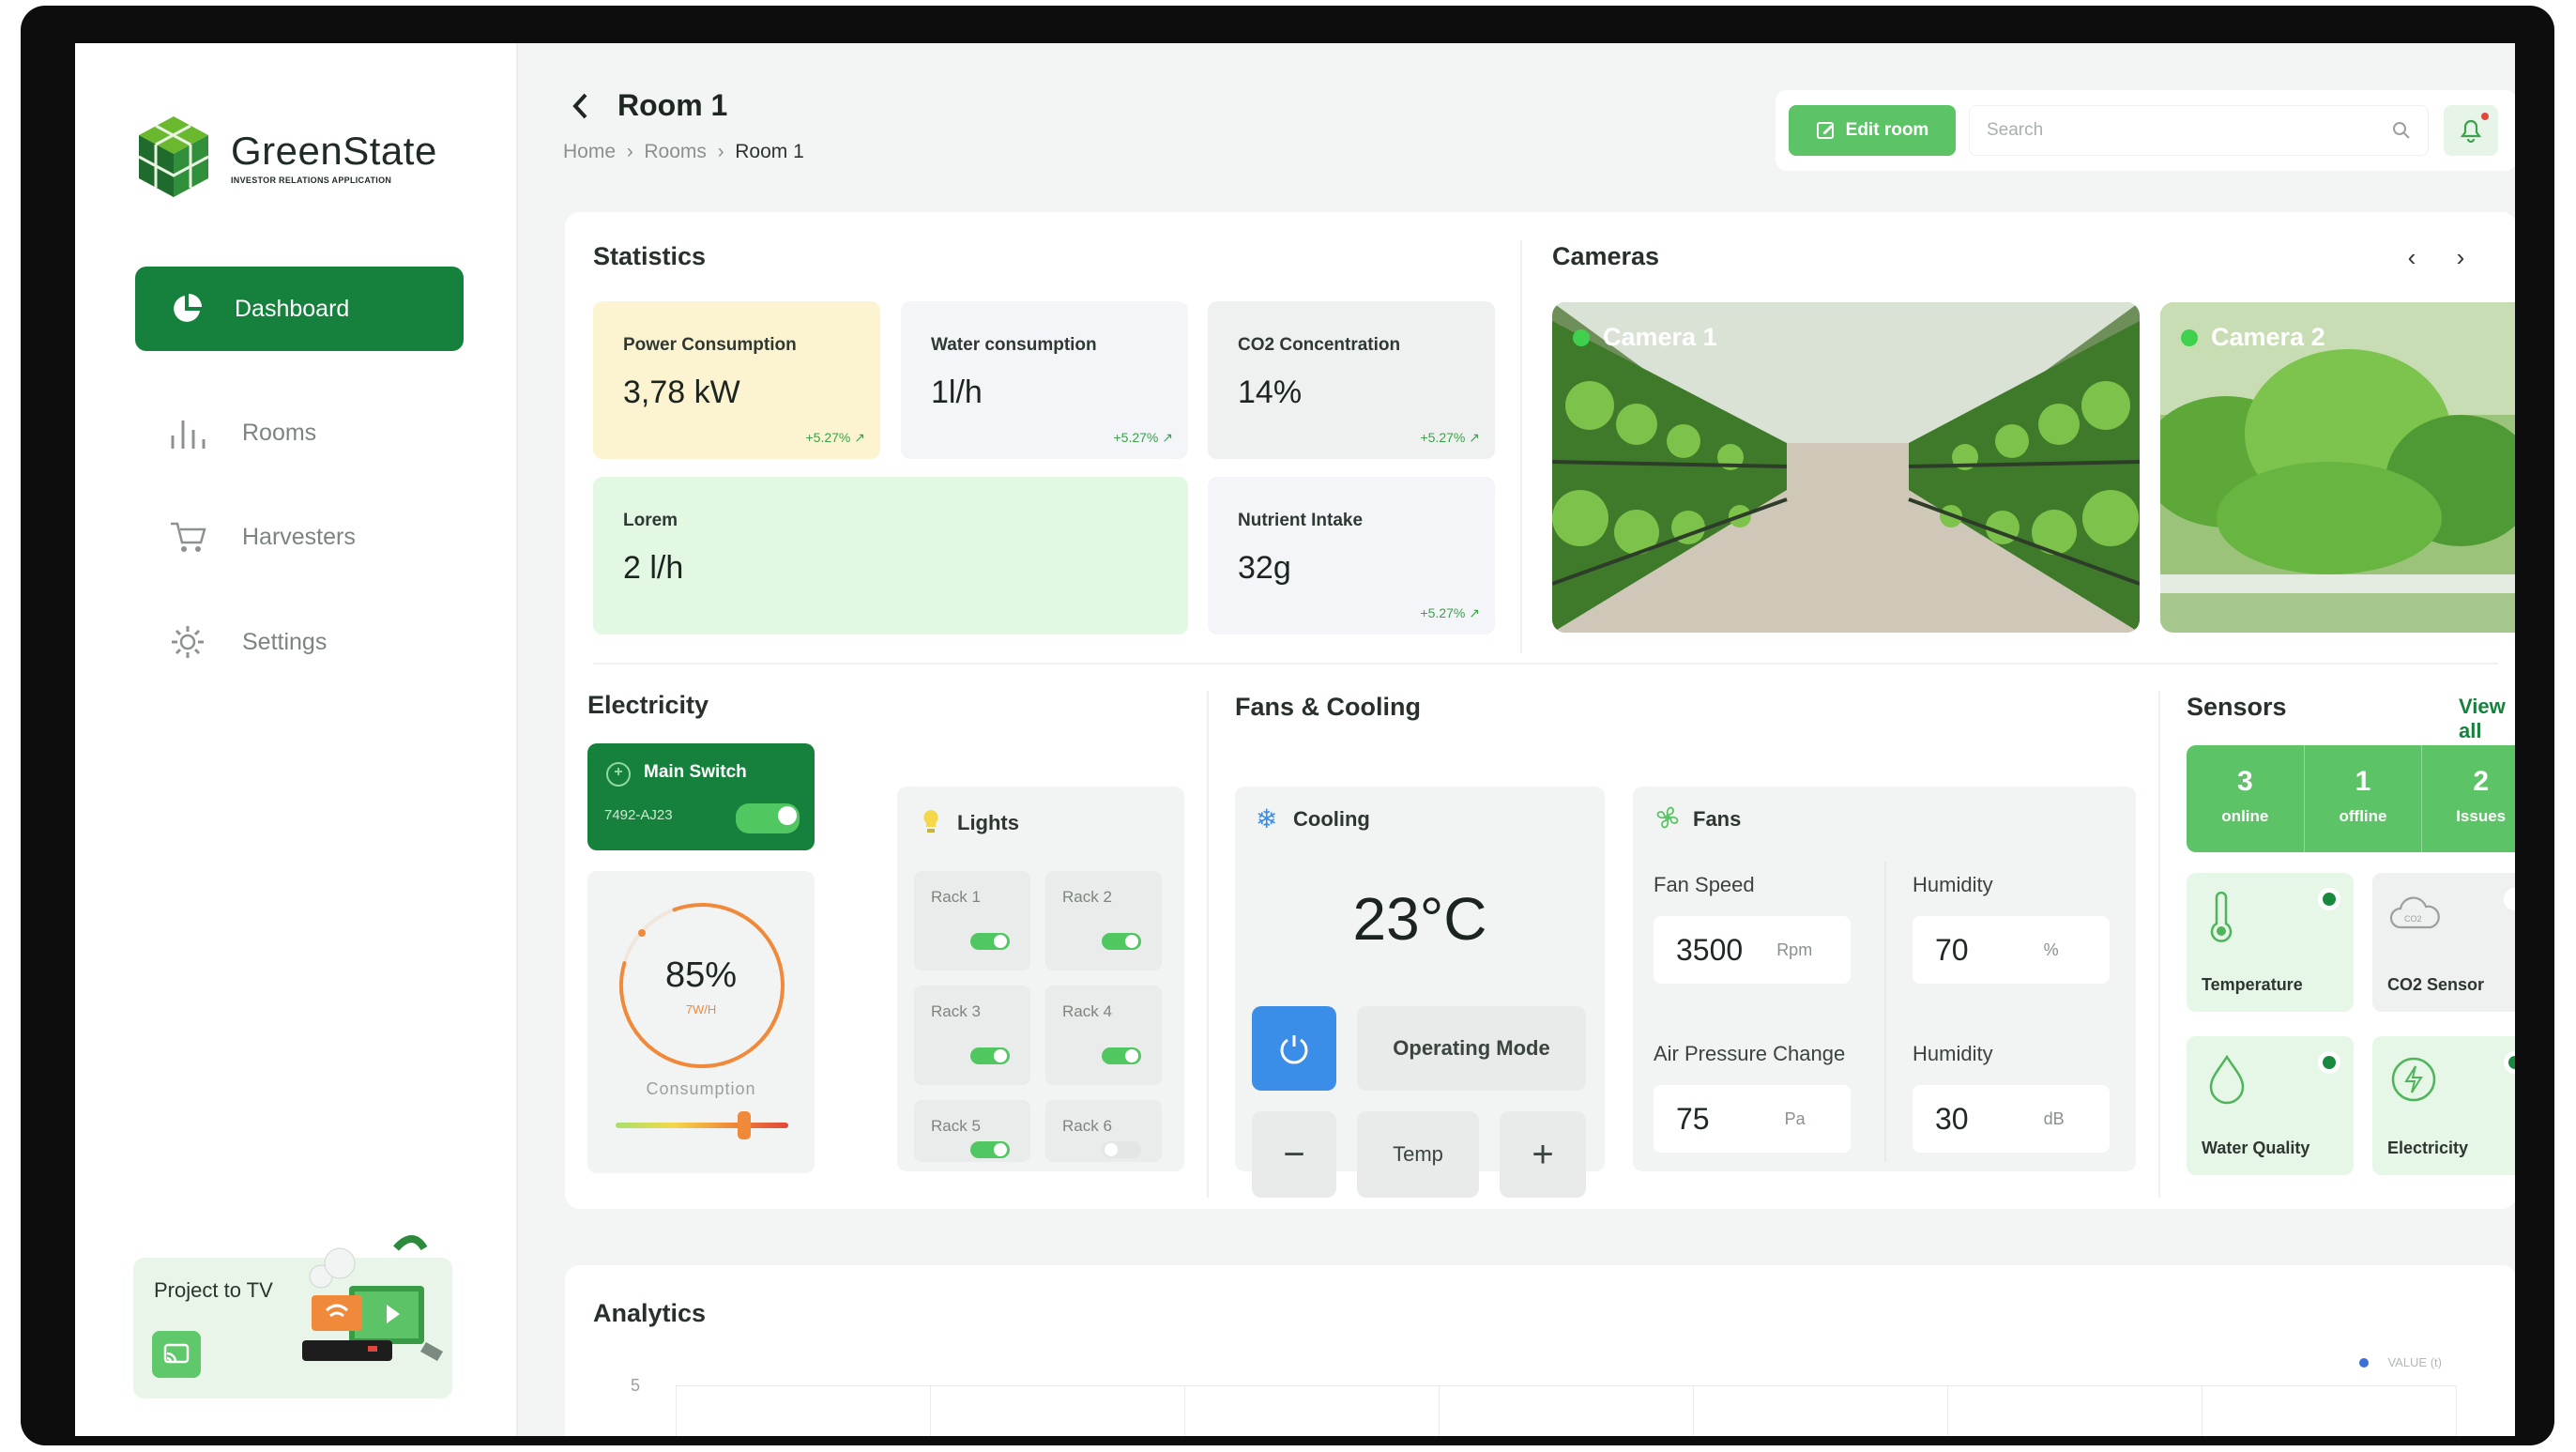 This screenshot has width=2576, height=1452. Describe the element at coordinates (2460, 257) in the screenshot. I see `camera-next-button: ›` at that location.